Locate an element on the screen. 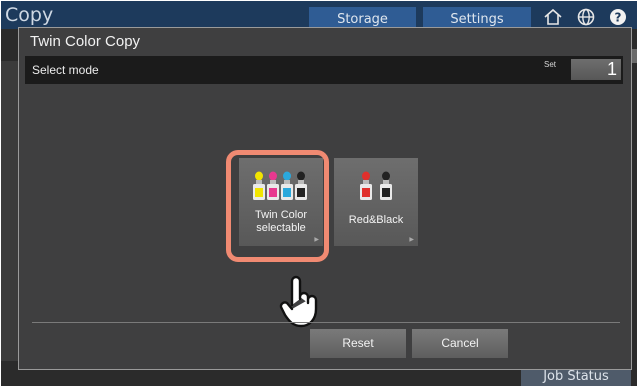 The width and height of the screenshot is (638, 387). cancel-button: Cancel is located at coordinates (460, 343).